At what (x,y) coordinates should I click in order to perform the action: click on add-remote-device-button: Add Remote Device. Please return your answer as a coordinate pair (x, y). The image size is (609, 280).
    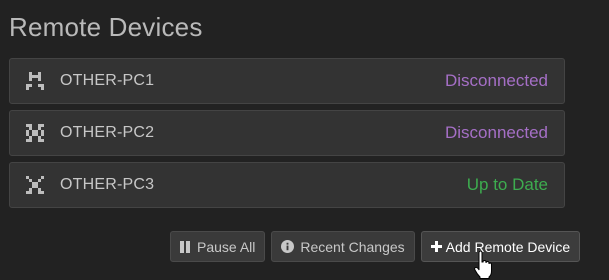
    Looking at the image, I should click on (500, 246).